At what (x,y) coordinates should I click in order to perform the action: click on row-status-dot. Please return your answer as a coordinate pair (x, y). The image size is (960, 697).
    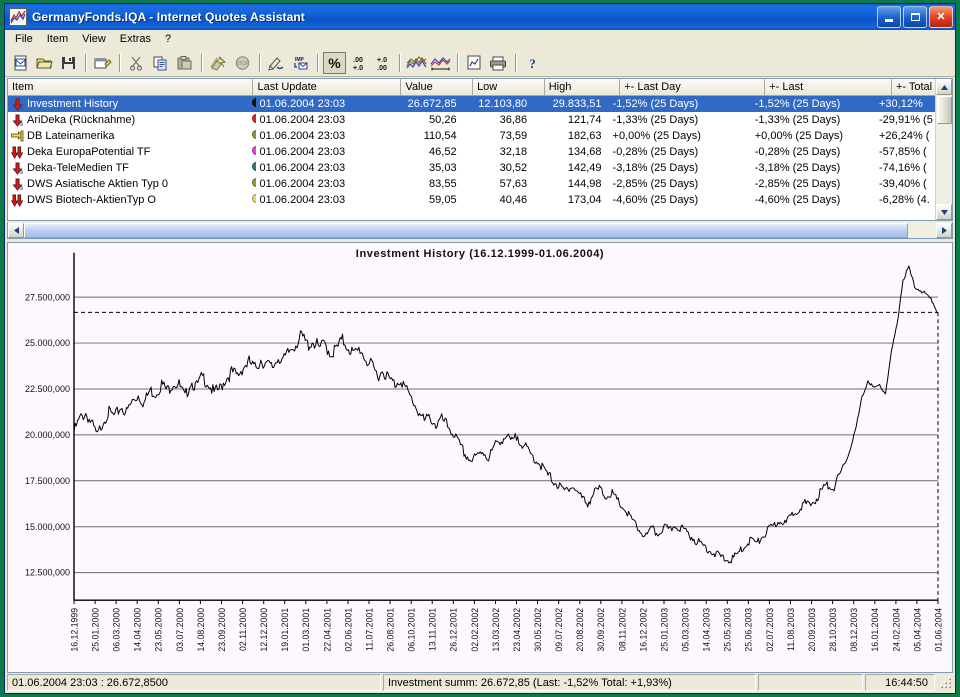
    Looking at the image, I should click on (253, 200).